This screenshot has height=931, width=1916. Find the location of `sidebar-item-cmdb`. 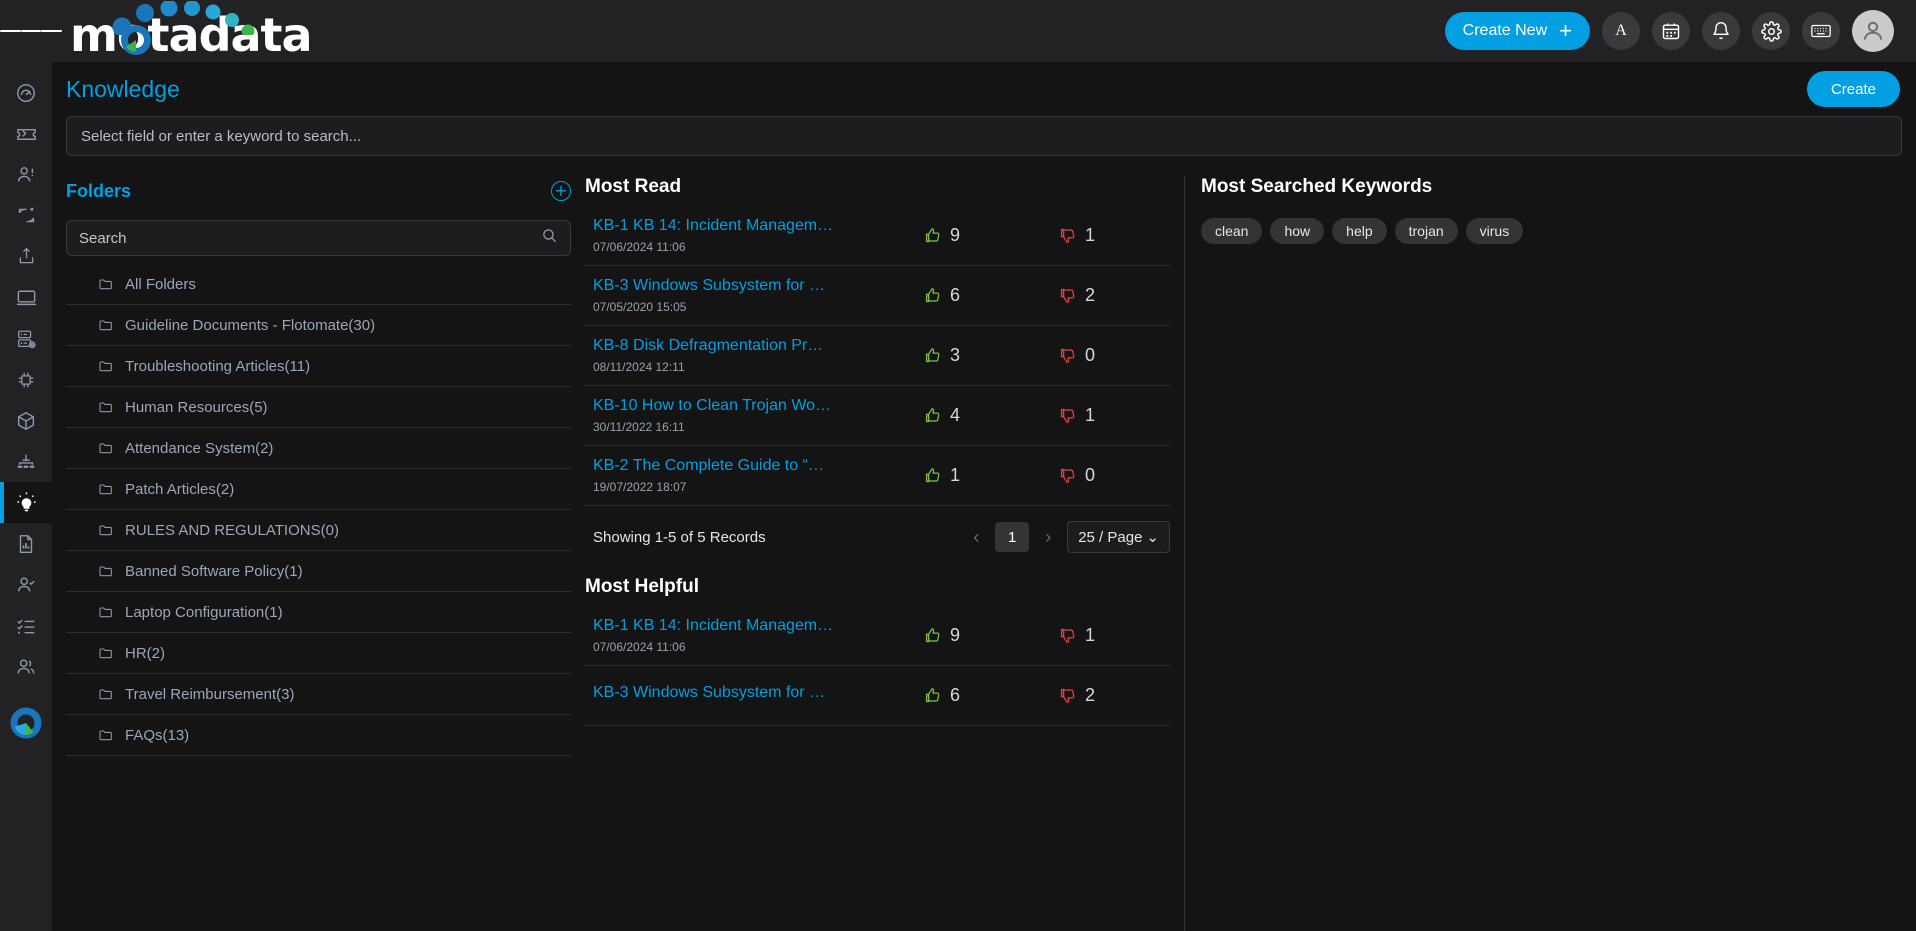

sidebar-item-cmdb is located at coordinates (26, 338).